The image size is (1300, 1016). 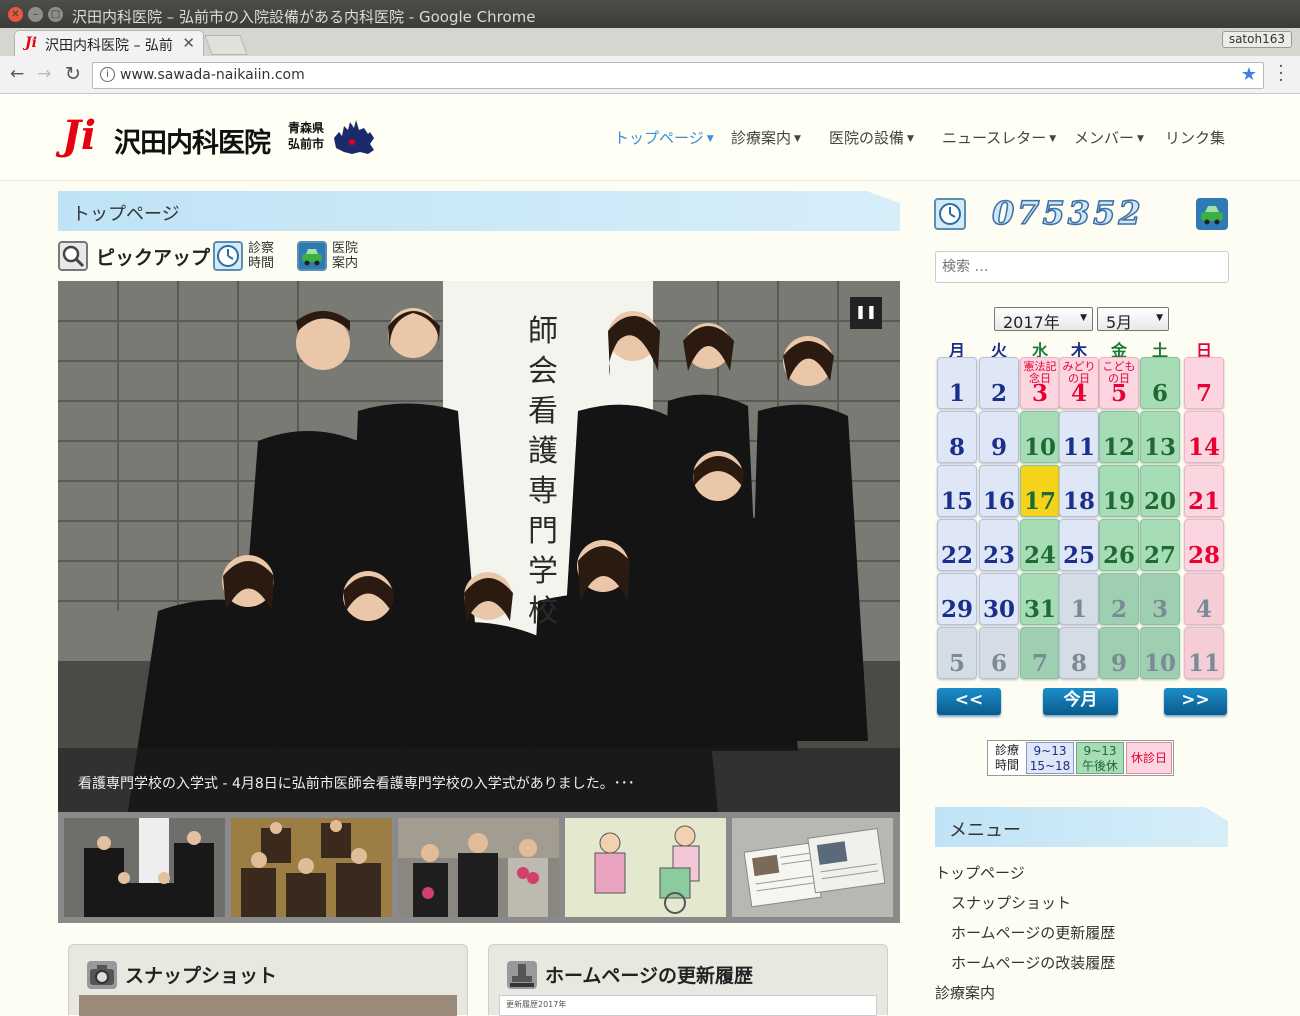 I want to click on nav-top-page: トップページ ▼, so click(x=664, y=137).